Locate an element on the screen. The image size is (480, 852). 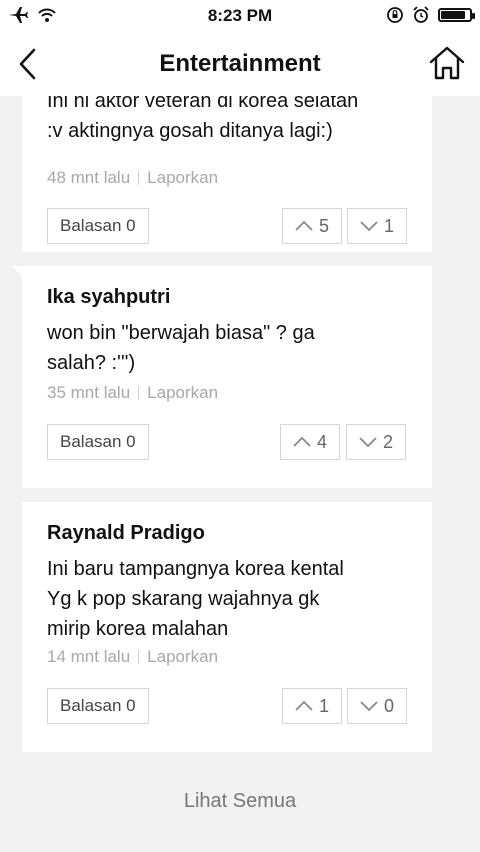
downvote-count: 0 is located at coordinates (388, 705).